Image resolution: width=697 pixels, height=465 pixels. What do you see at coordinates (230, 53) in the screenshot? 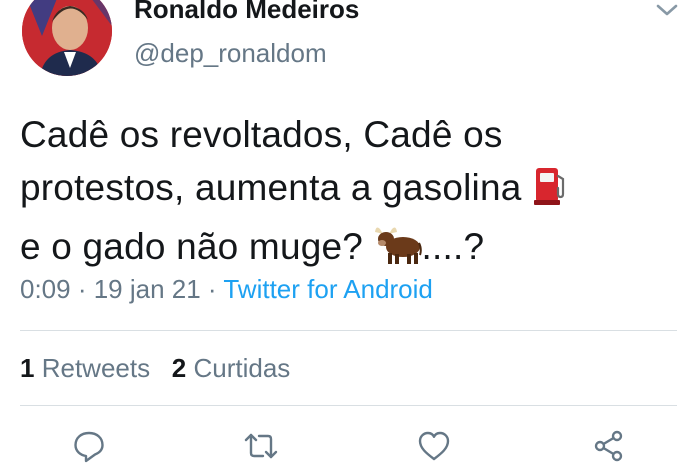
I see `author-handle: @dep_ronaldom` at bounding box center [230, 53].